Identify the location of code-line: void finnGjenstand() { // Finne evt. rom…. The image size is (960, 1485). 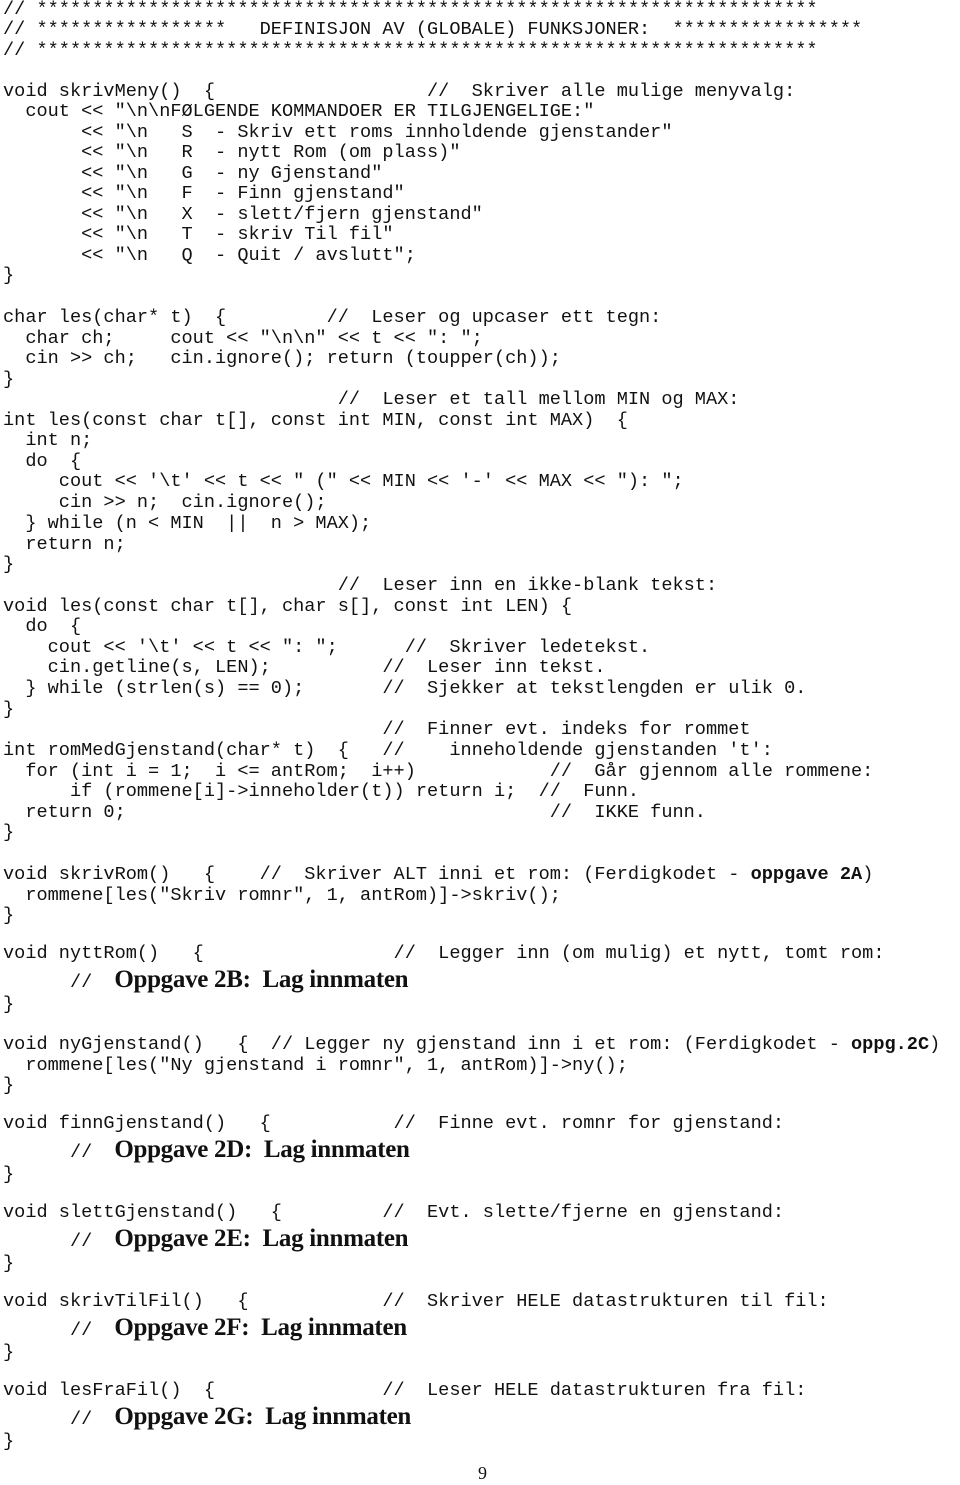
(394, 1123).